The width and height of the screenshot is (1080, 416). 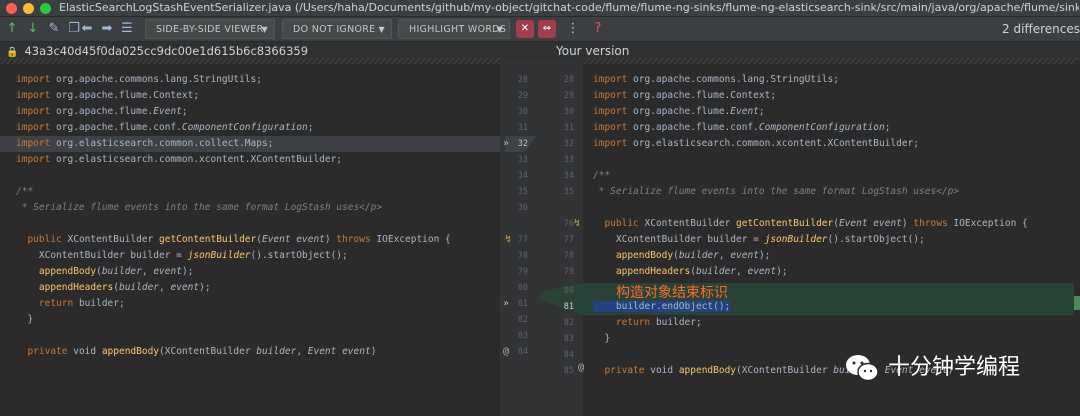 I want to click on vertical-scrollbar, so click(x=1077, y=238).